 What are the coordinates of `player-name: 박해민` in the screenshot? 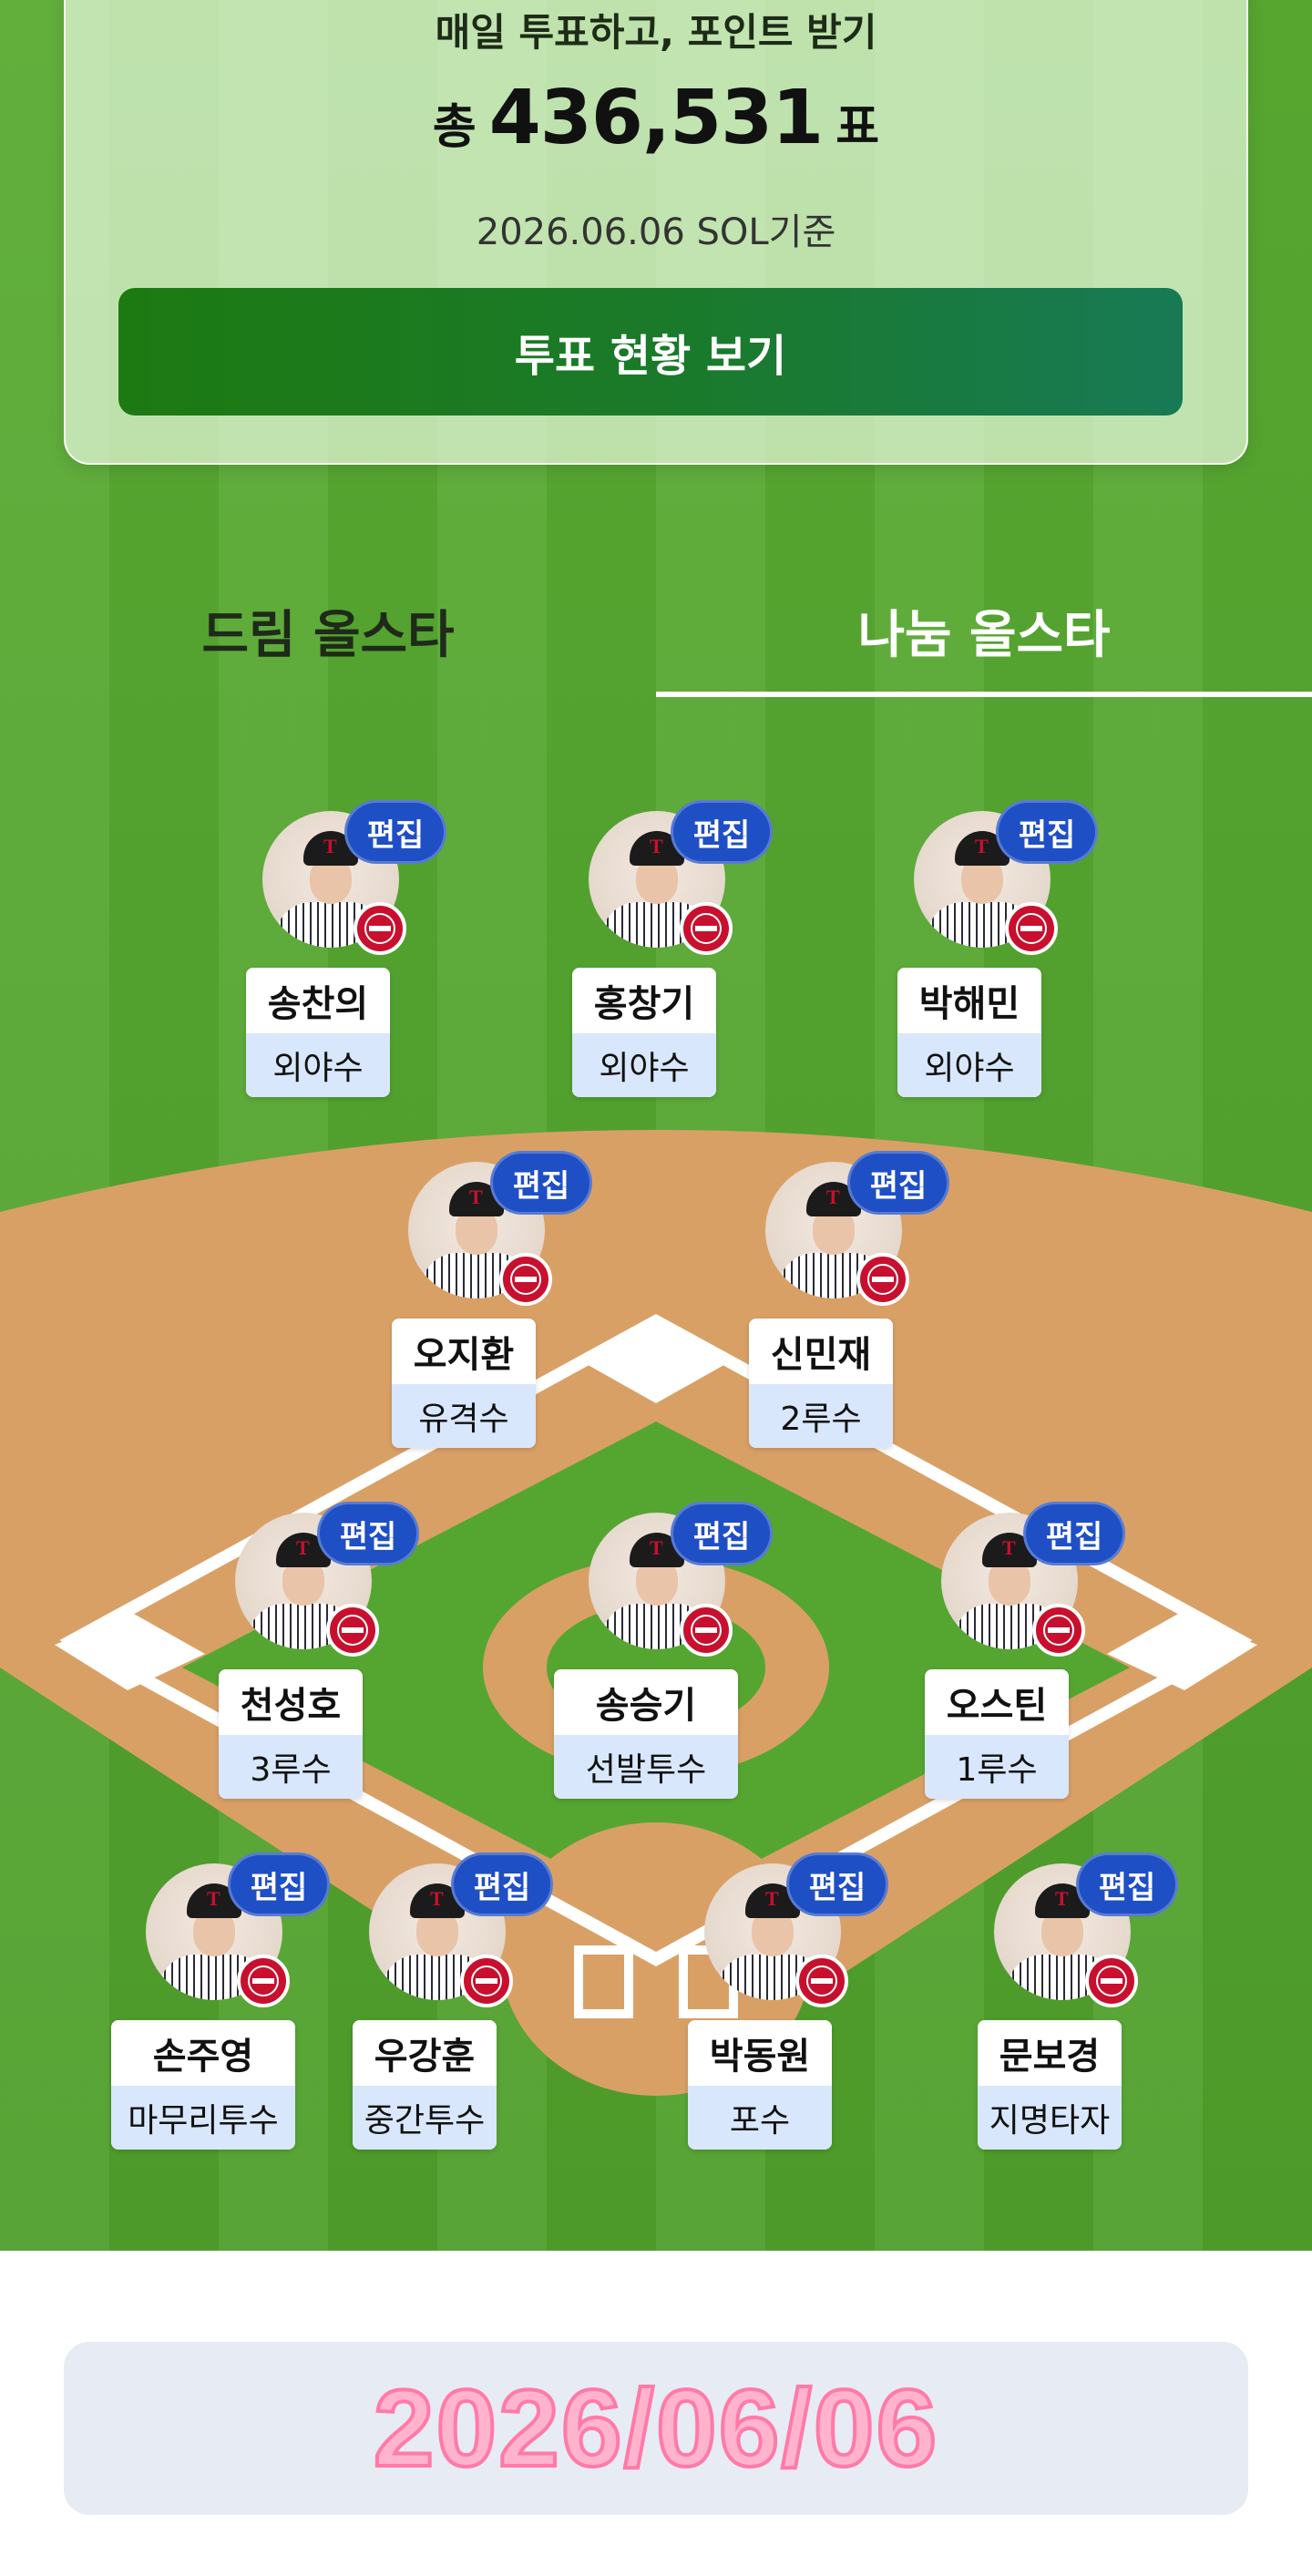 It's located at (969, 1001).